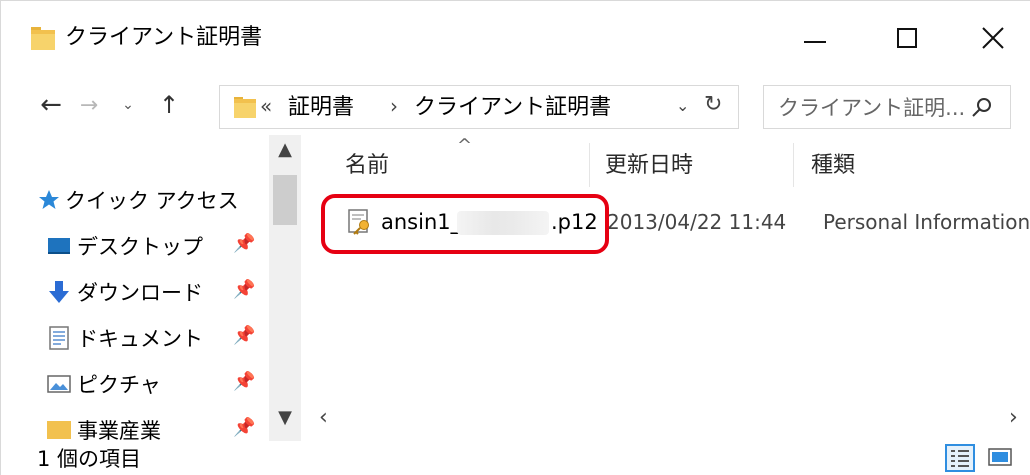  I want to click on scroll-right-icon: ›, so click(1013, 417).